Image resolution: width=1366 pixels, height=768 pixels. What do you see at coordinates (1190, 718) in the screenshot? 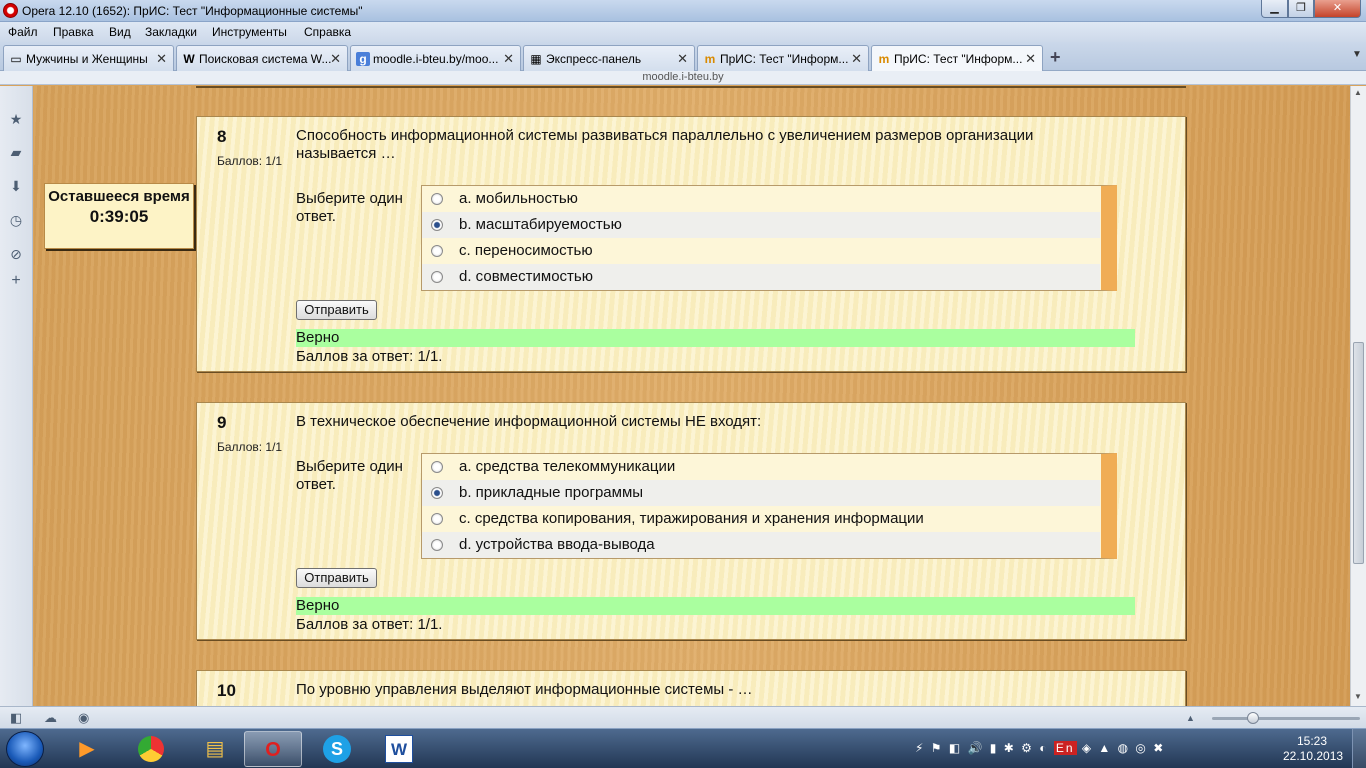
I see `zoom-menu-arrow-icon: ▲` at bounding box center [1190, 718].